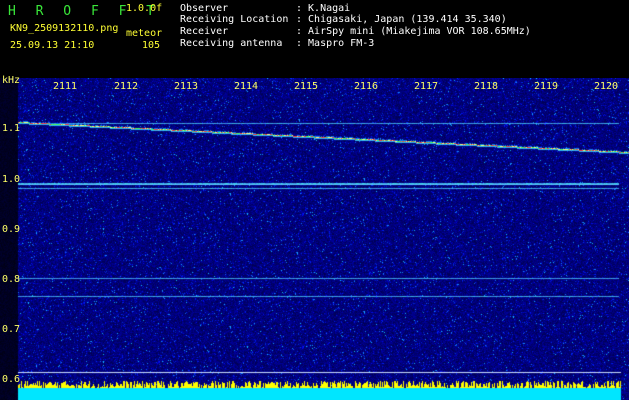 The width and height of the screenshot is (629, 400). Describe the element at coordinates (204, 8) in the screenshot. I see `field-label-observer: Observer` at that location.